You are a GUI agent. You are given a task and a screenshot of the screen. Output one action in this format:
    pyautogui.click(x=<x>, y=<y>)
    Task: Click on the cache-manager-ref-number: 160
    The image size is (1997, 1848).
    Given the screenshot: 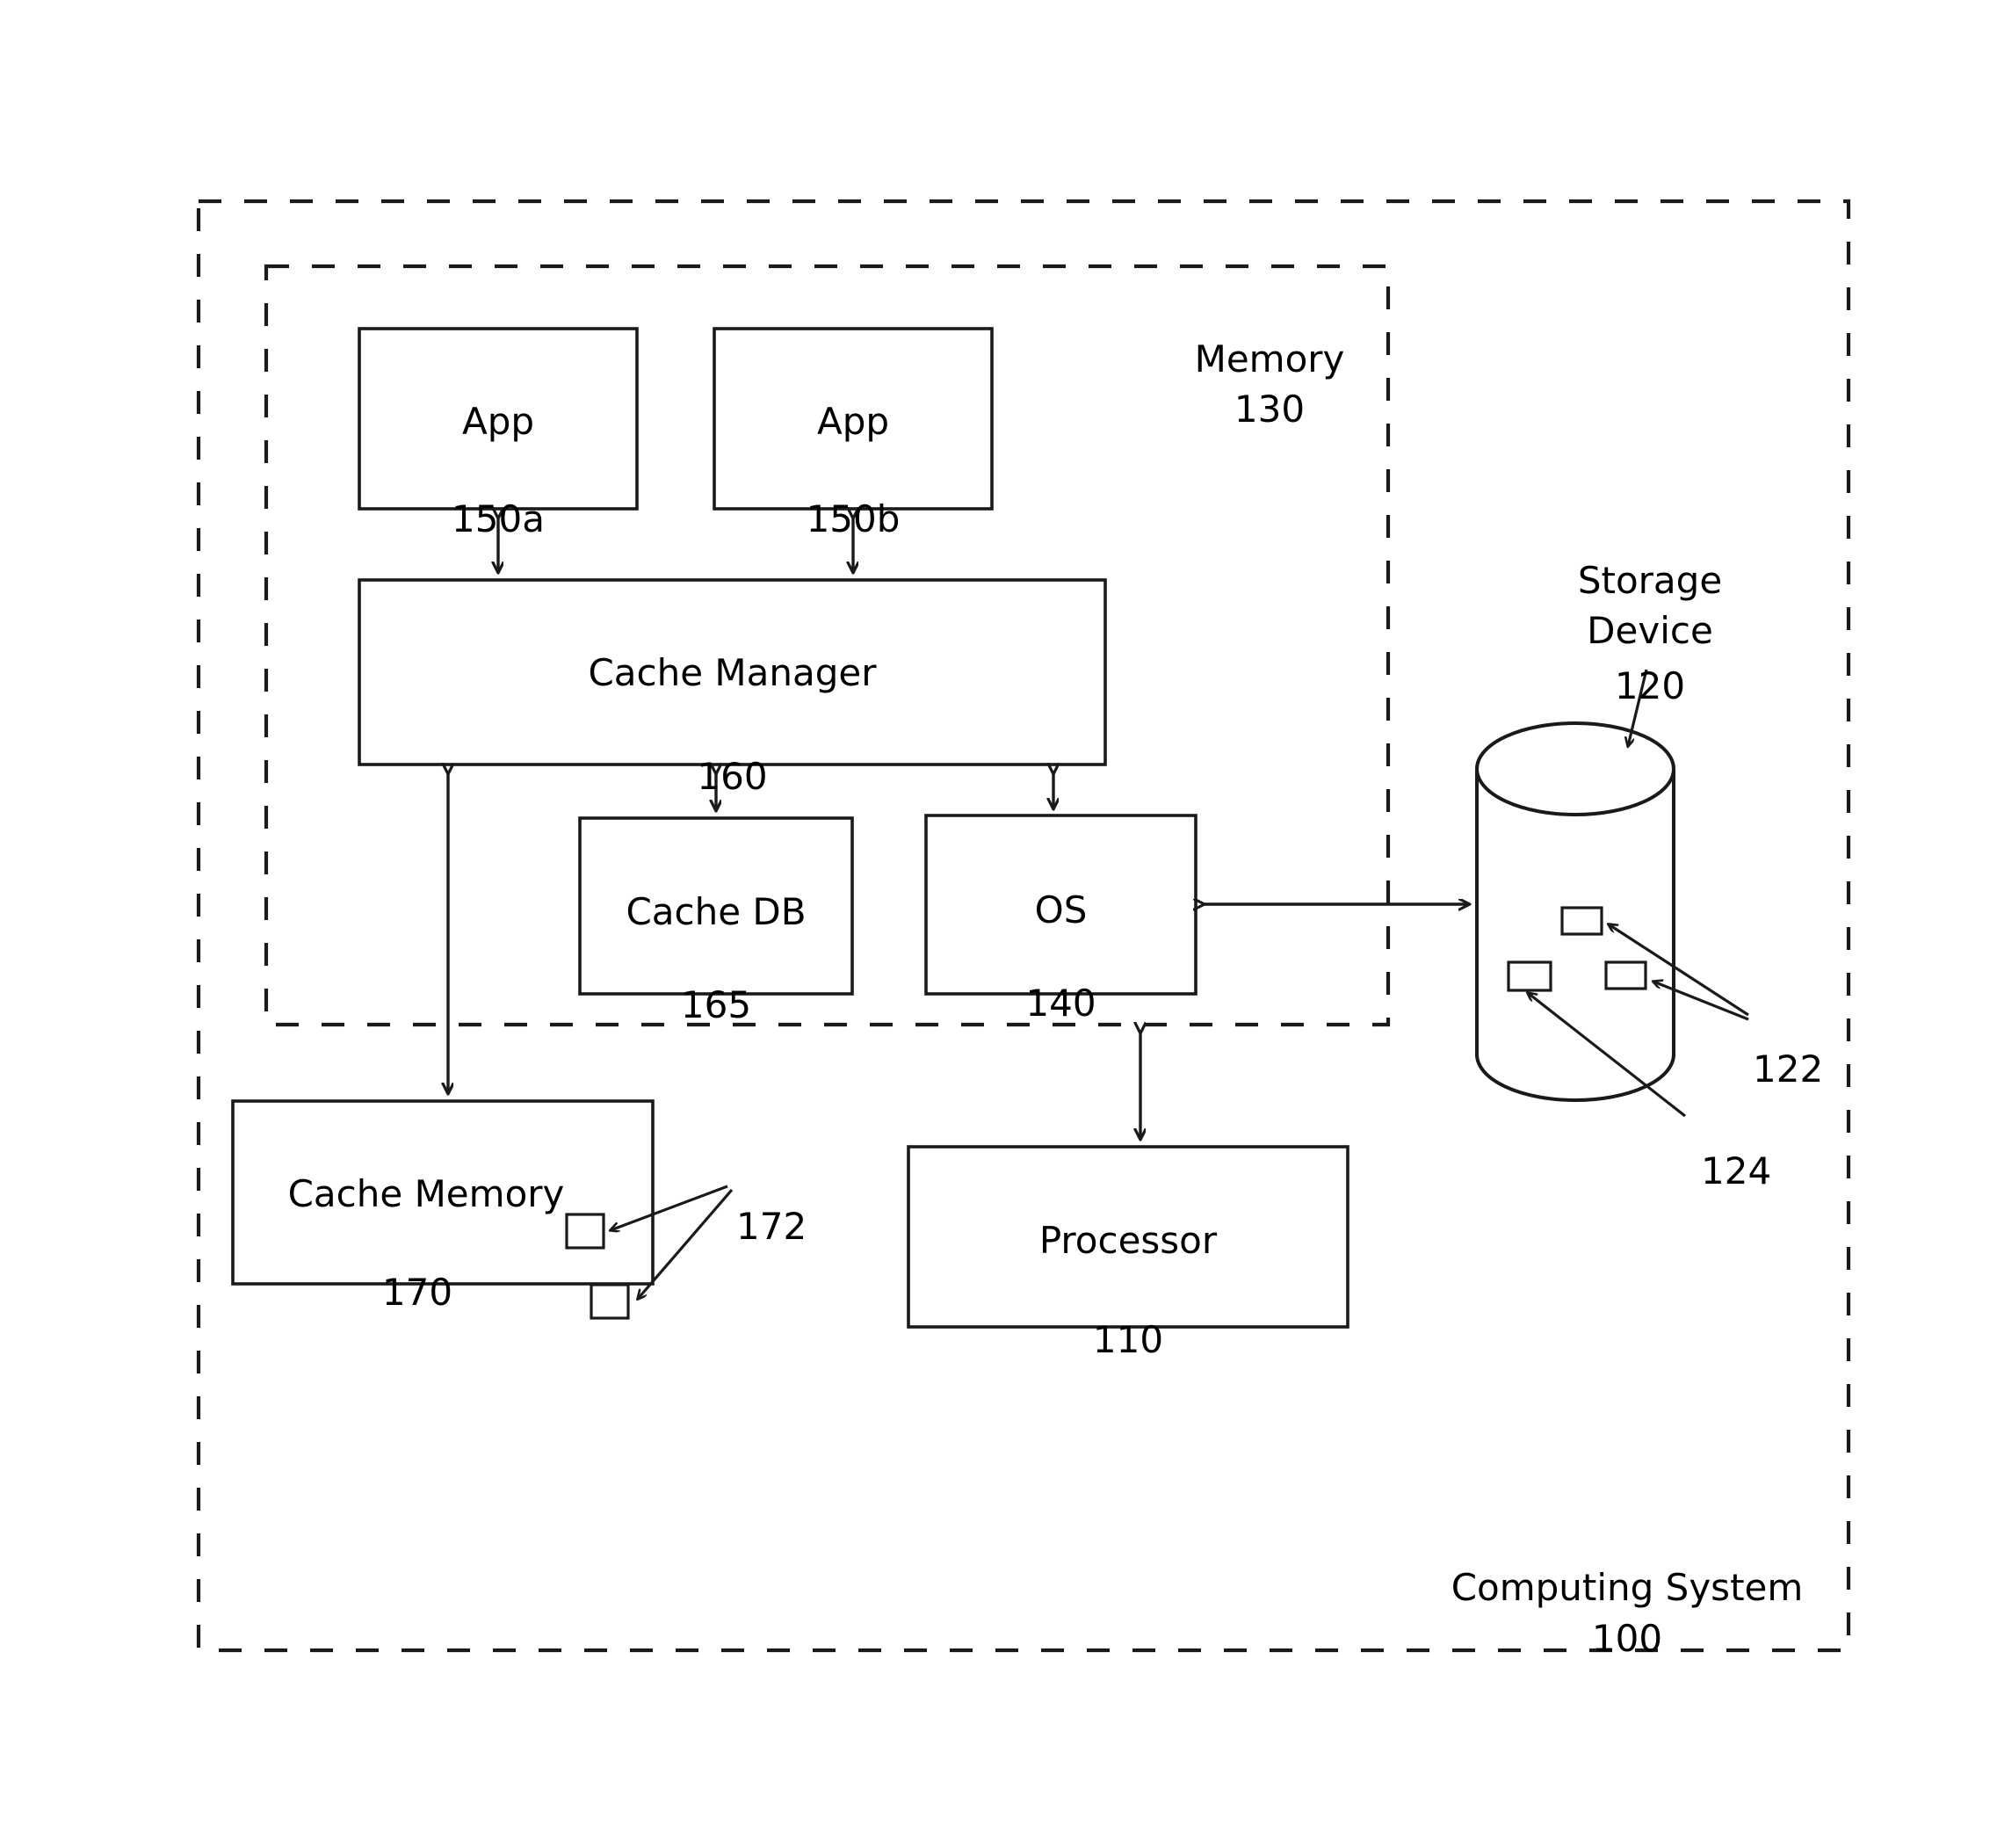 What is the action you would take?
    pyautogui.click(x=732, y=777)
    